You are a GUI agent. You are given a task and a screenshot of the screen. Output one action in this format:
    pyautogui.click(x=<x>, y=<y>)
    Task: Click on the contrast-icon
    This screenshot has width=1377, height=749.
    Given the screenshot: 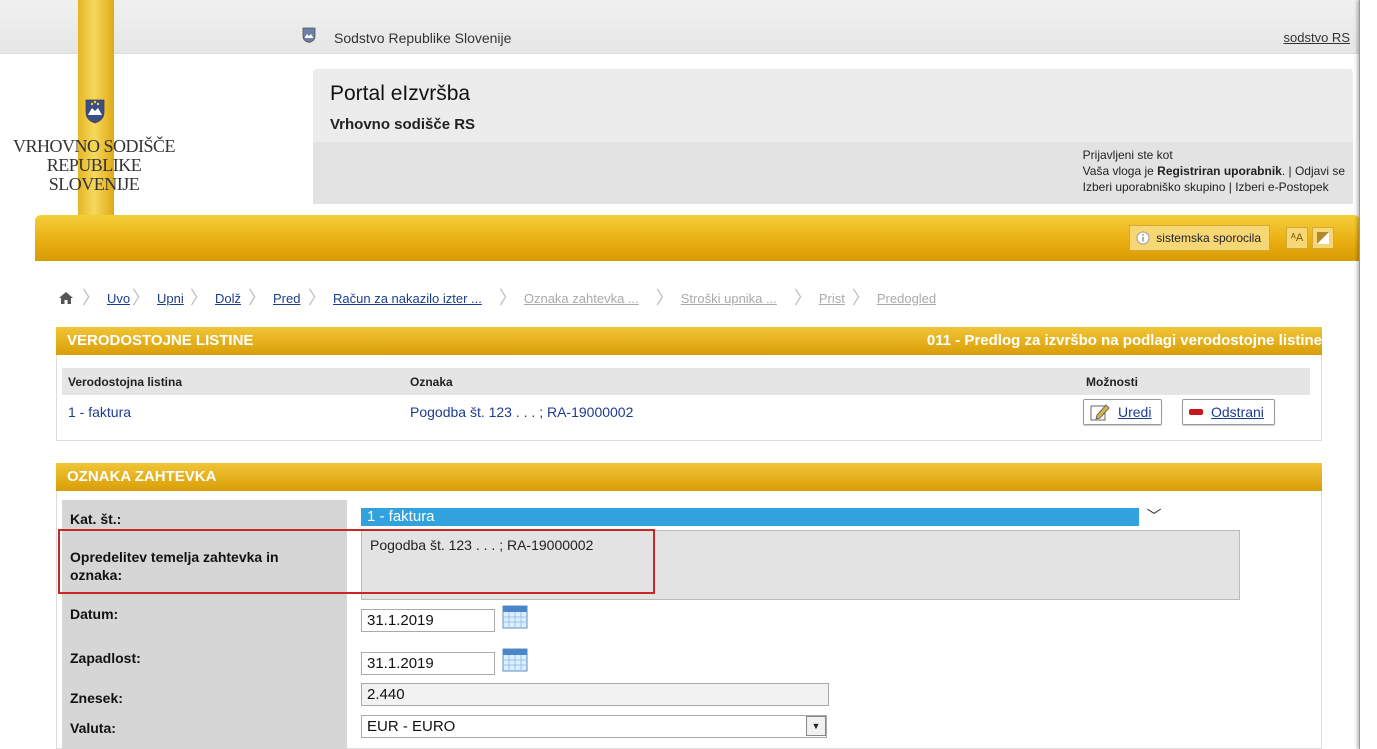 What is the action you would take?
    pyautogui.click(x=1323, y=238)
    